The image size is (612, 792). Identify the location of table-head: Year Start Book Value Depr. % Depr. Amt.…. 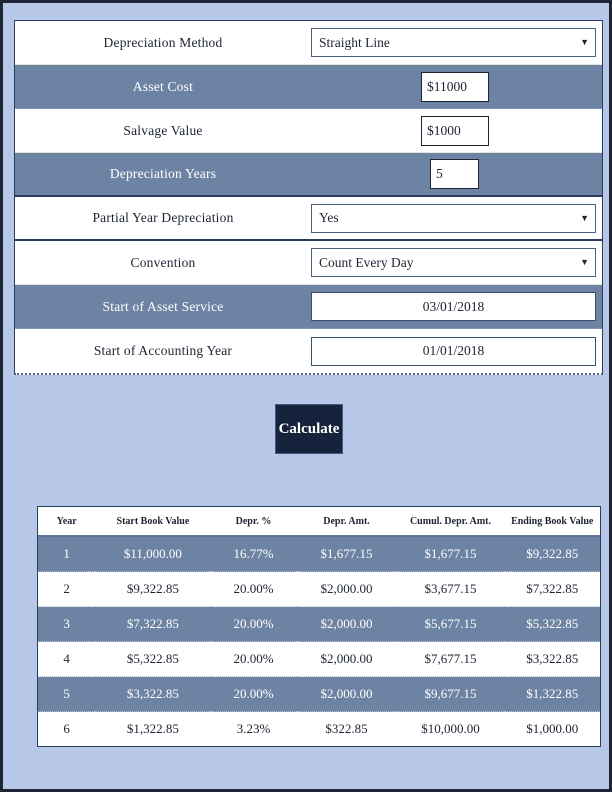
(319, 522).